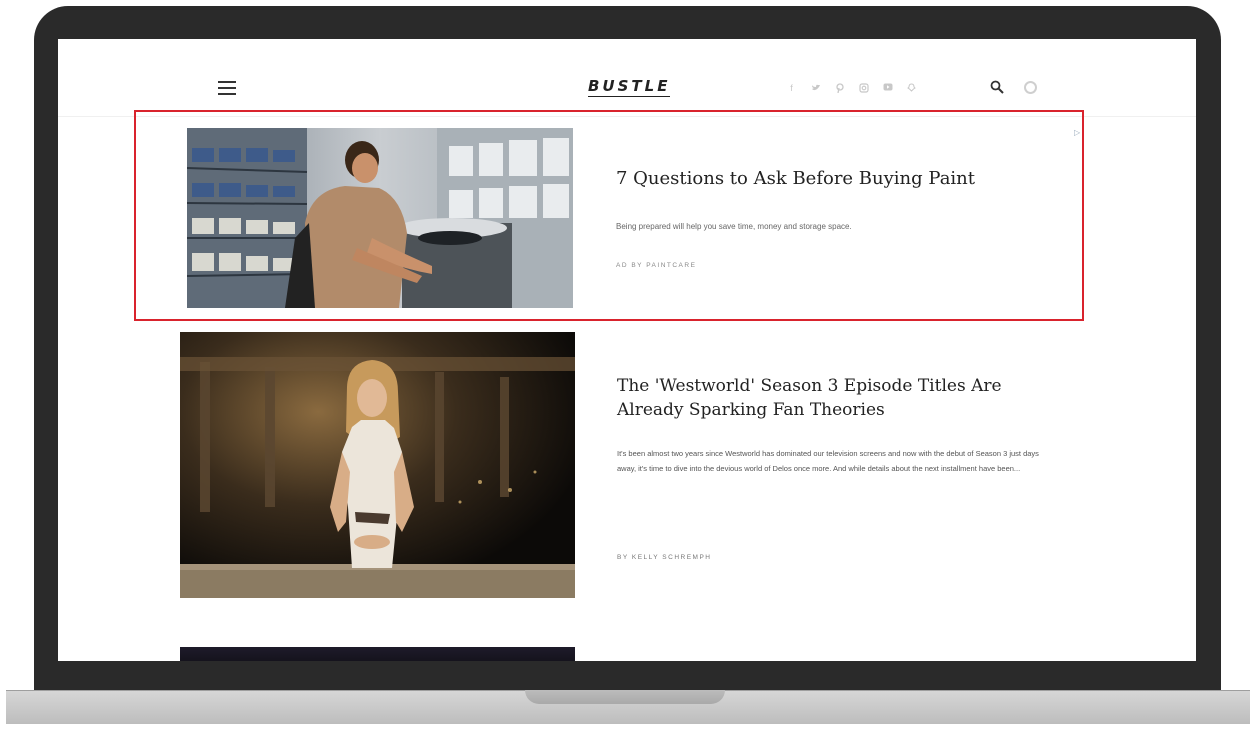 This screenshot has height=729, width=1250. I want to click on instagram-icon, so click(863, 89).